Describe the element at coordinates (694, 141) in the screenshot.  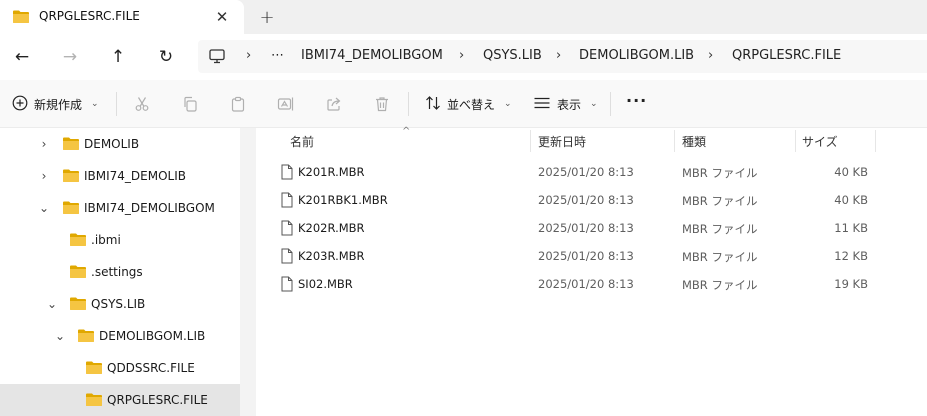
I see `column-header-type: 種類` at that location.